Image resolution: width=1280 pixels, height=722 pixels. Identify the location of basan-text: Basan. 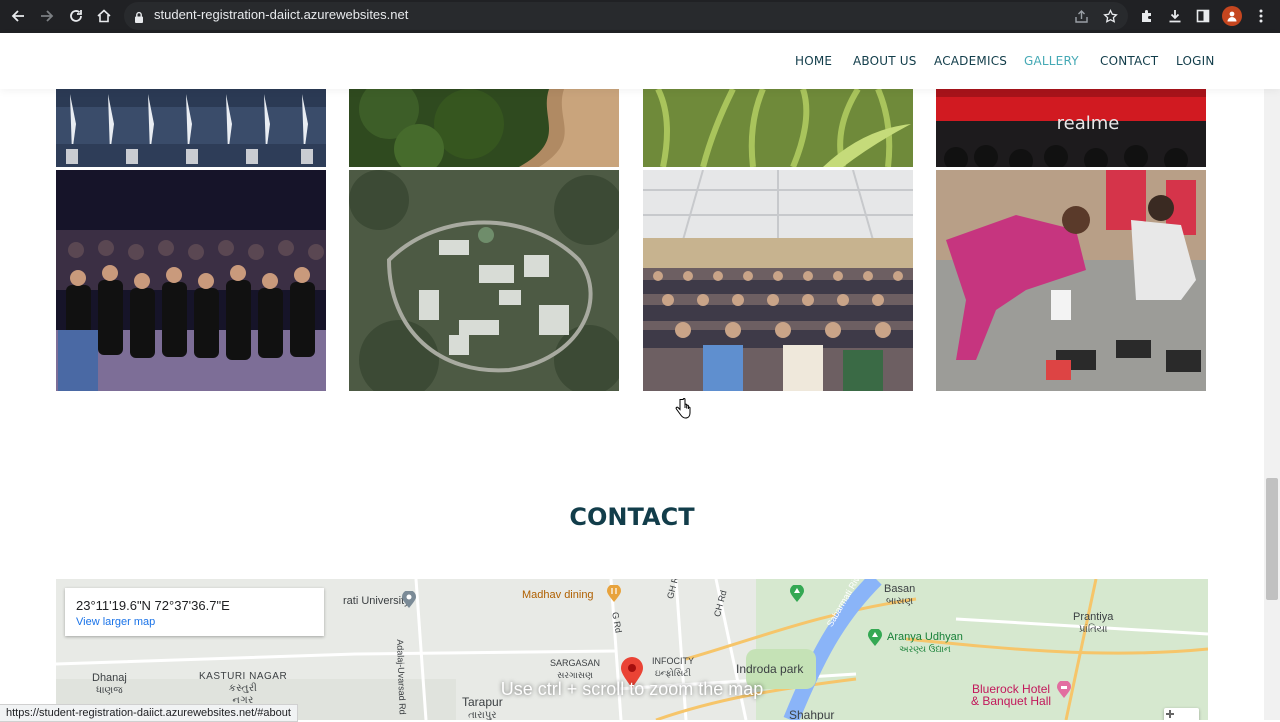
(900, 589).